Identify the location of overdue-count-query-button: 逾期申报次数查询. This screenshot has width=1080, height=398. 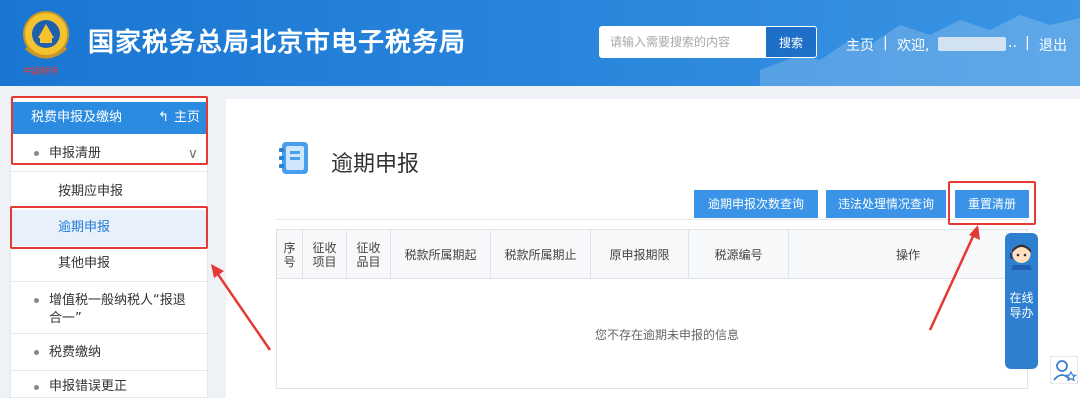
(756, 204).